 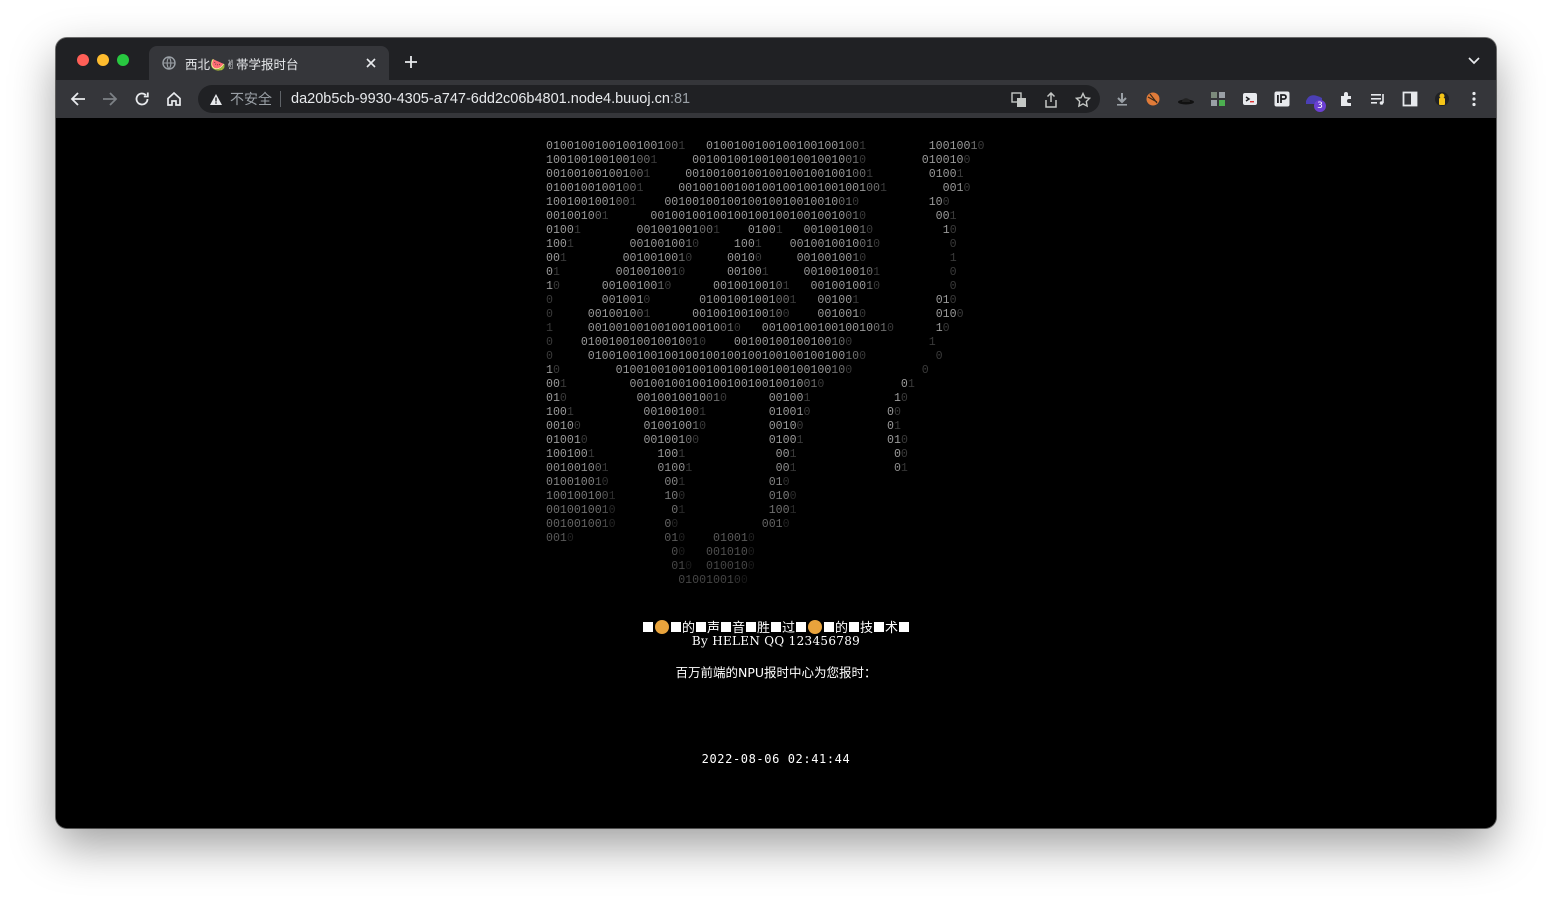 What do you see at coordinates (723, 412) in the screenshot?
I see `ascii-art-line: 1001 001001001 010010 00` at bounding box center [723, 412].